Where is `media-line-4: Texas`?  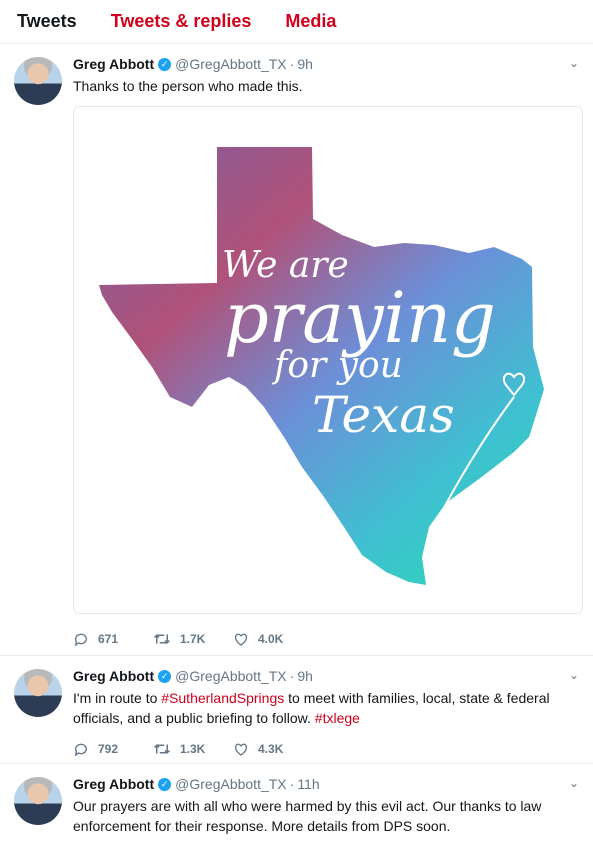 media-line-4: Texas is located at coordinates (383, 415).